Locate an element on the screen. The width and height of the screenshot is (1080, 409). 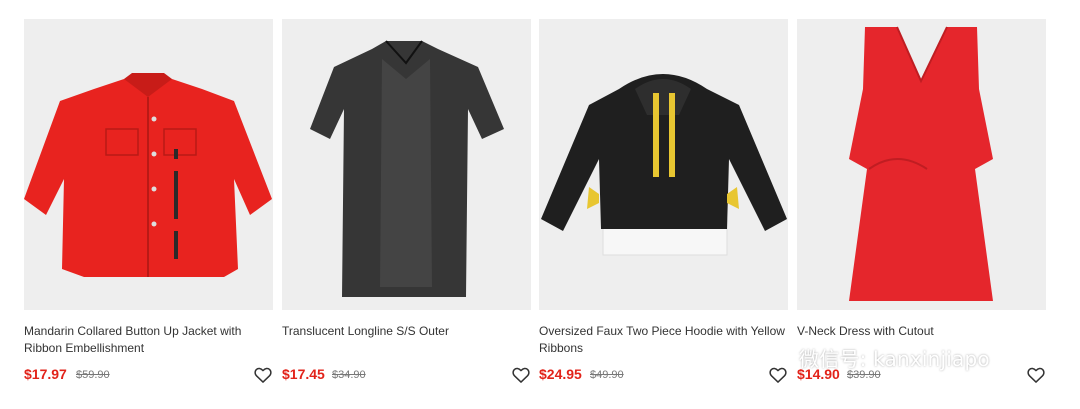
original-price: $34.90 is located at coordinates (349, 375).